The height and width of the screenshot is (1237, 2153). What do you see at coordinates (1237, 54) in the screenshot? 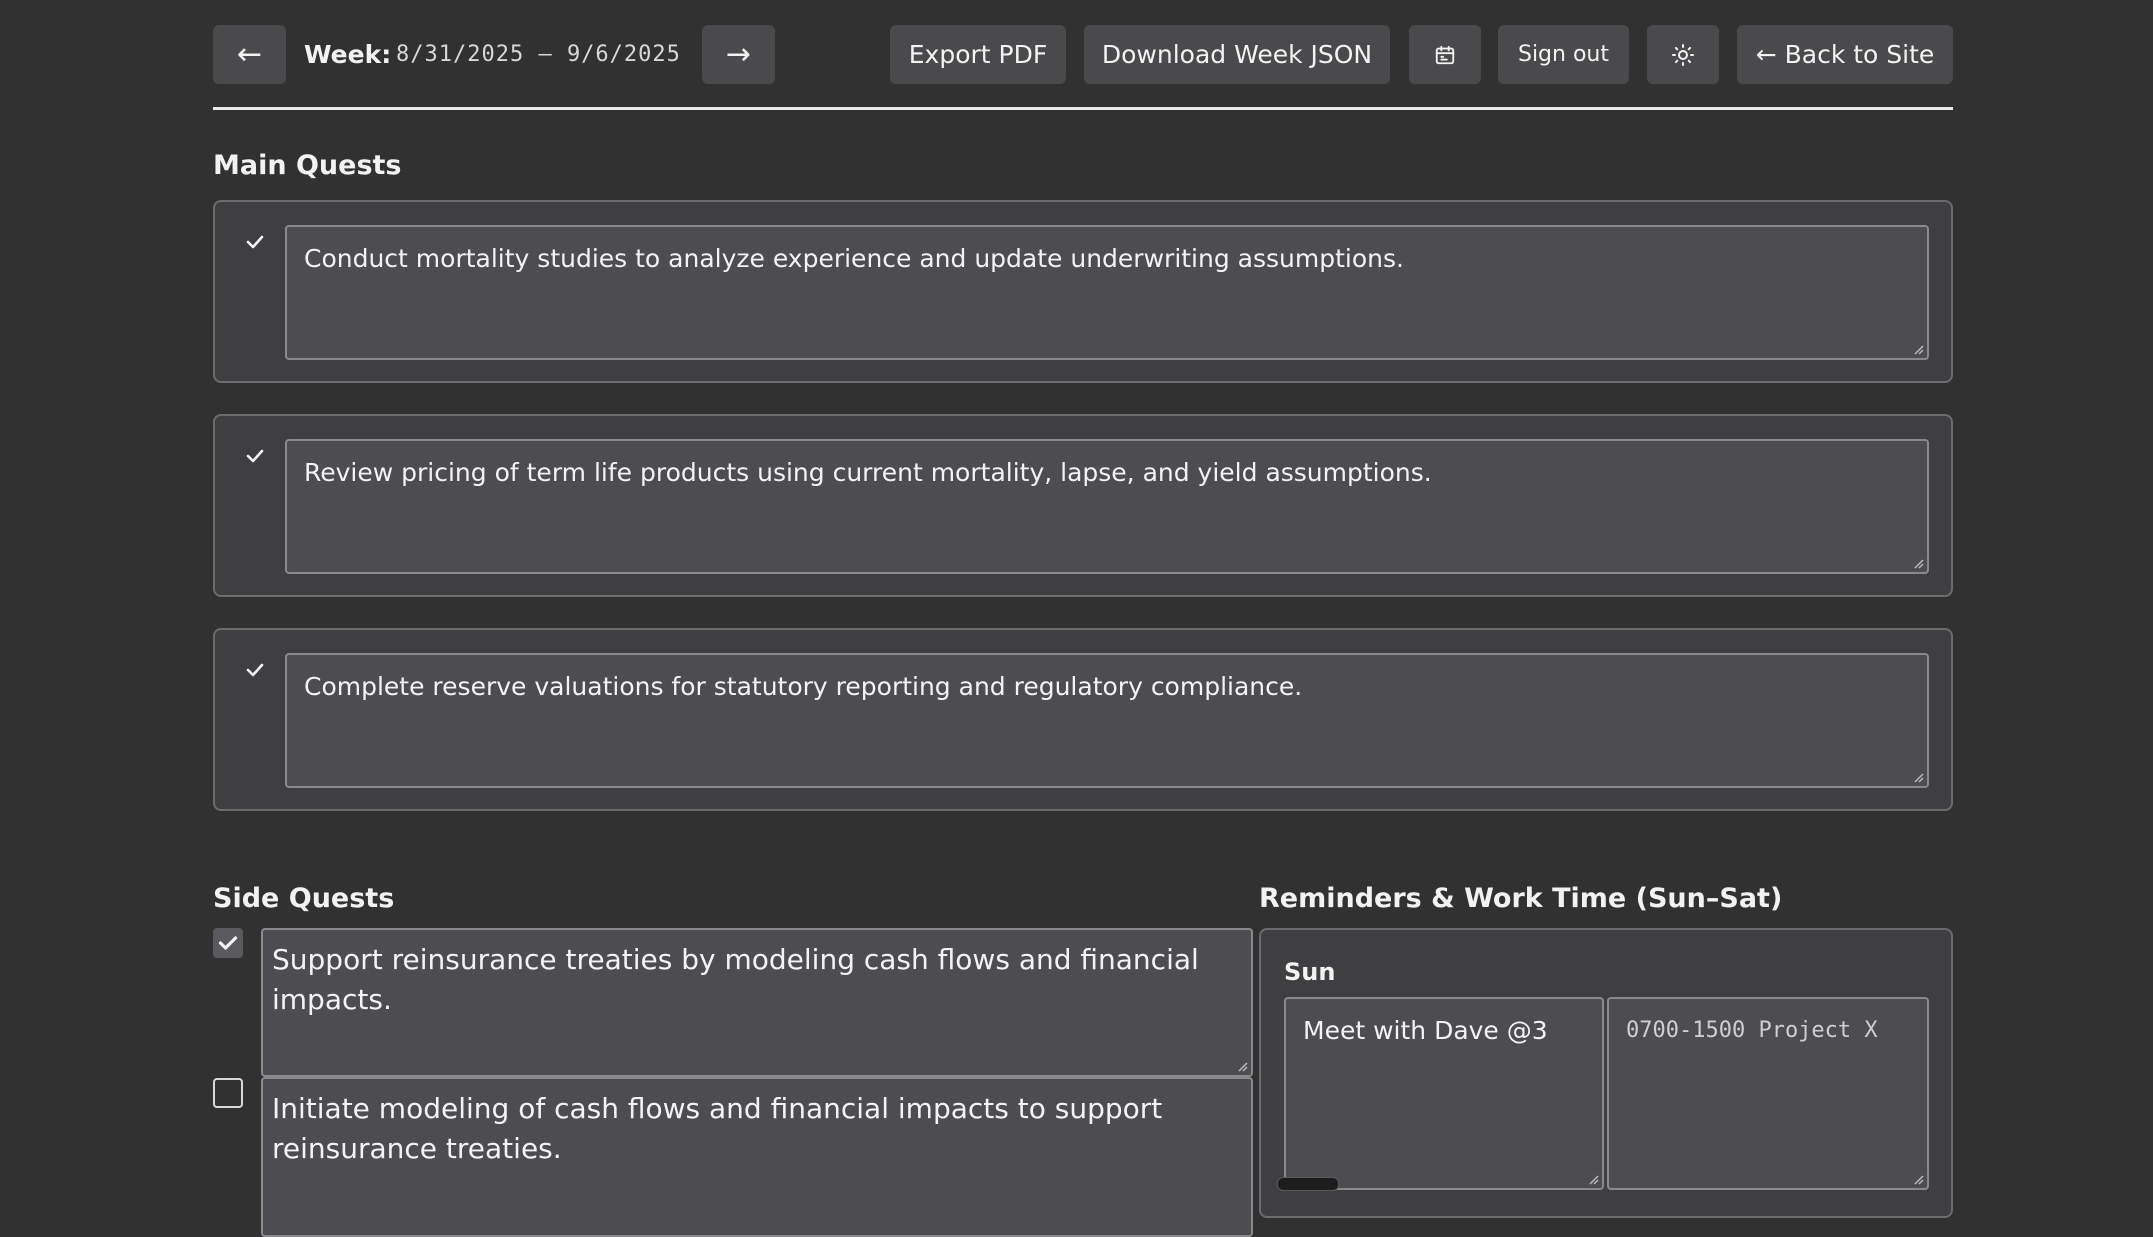
I see `download-week-json-button: Download Week JSON` at bounding box center [1237, 54].